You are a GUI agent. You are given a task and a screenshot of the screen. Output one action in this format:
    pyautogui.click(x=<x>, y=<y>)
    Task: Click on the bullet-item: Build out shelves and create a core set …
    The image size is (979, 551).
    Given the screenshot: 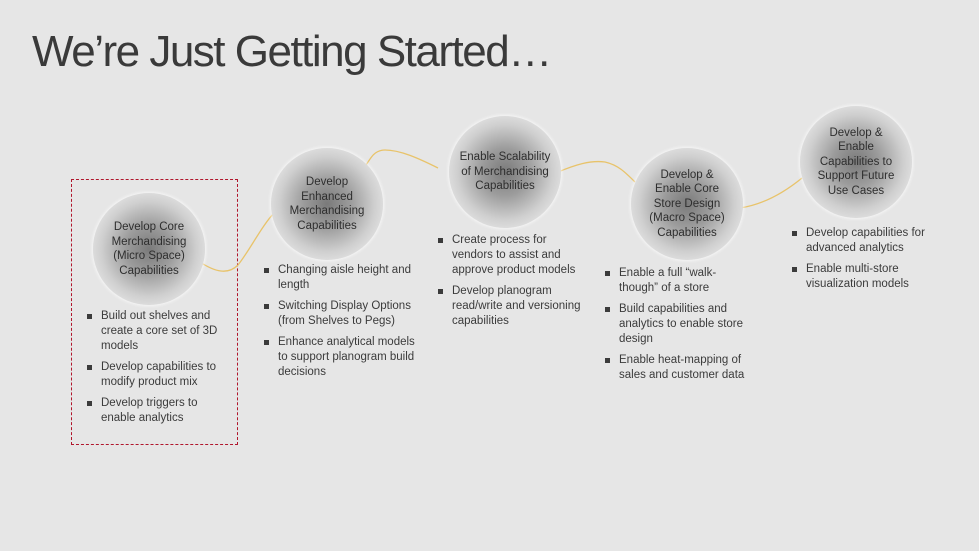 What is the action you would take?
    pyautogui.click(x=157, y=331)
    